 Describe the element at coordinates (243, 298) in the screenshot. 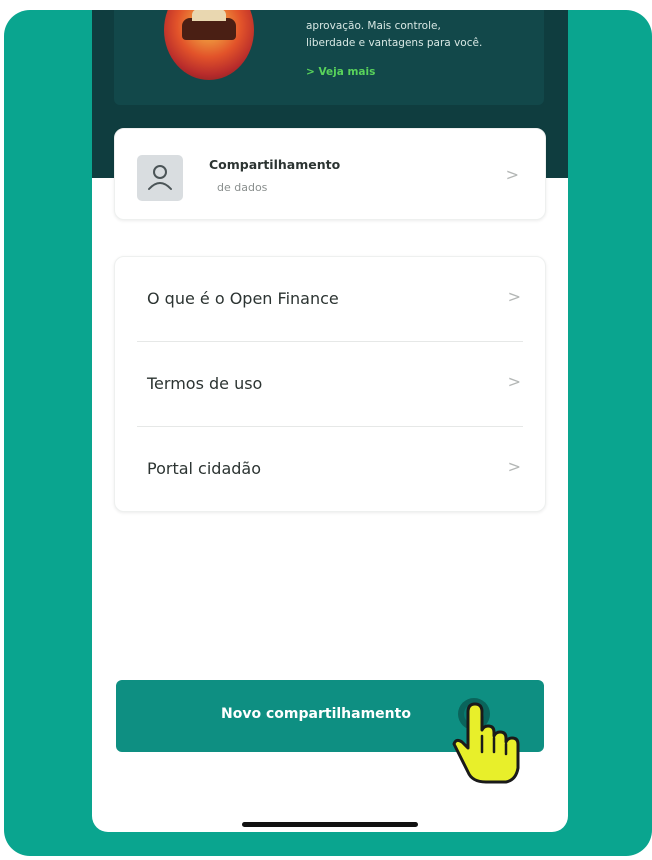

I see `menu-item-label: O que é o Open Finance` at that location.